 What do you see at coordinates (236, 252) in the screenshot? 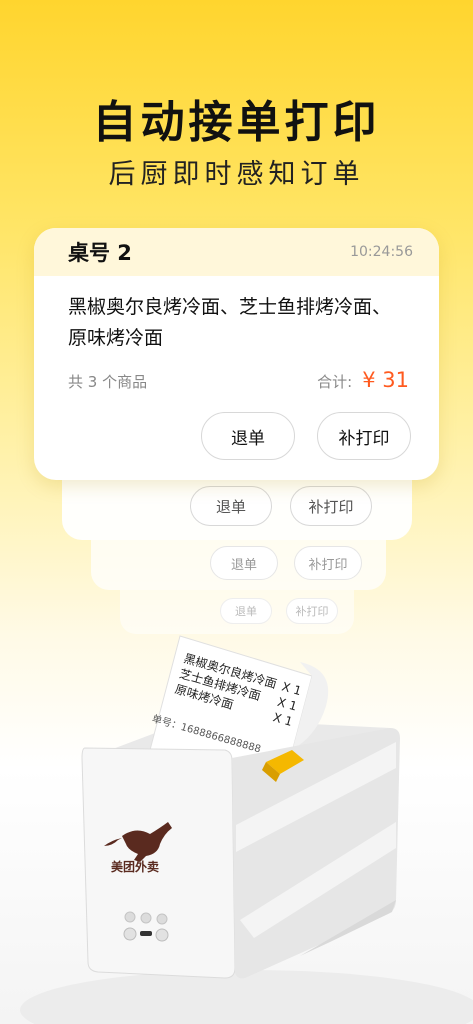
I see `order-card-header: 桌号 2 10:24:56` at bounding box center [236, 252].